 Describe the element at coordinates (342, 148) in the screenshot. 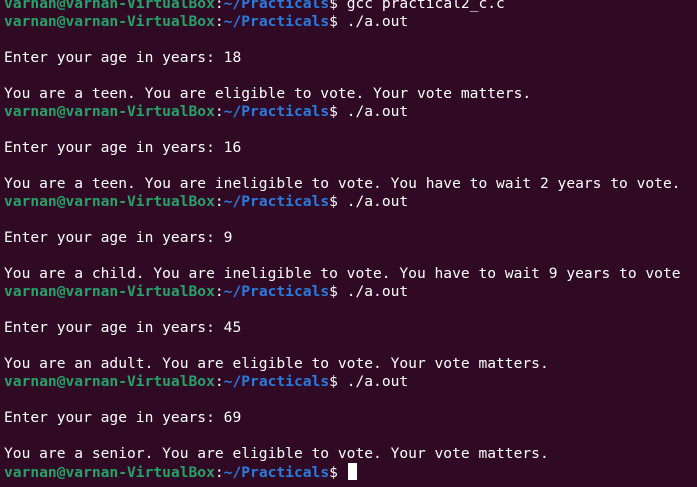

I see `output-line: Enter your age in years: 16` at that location.